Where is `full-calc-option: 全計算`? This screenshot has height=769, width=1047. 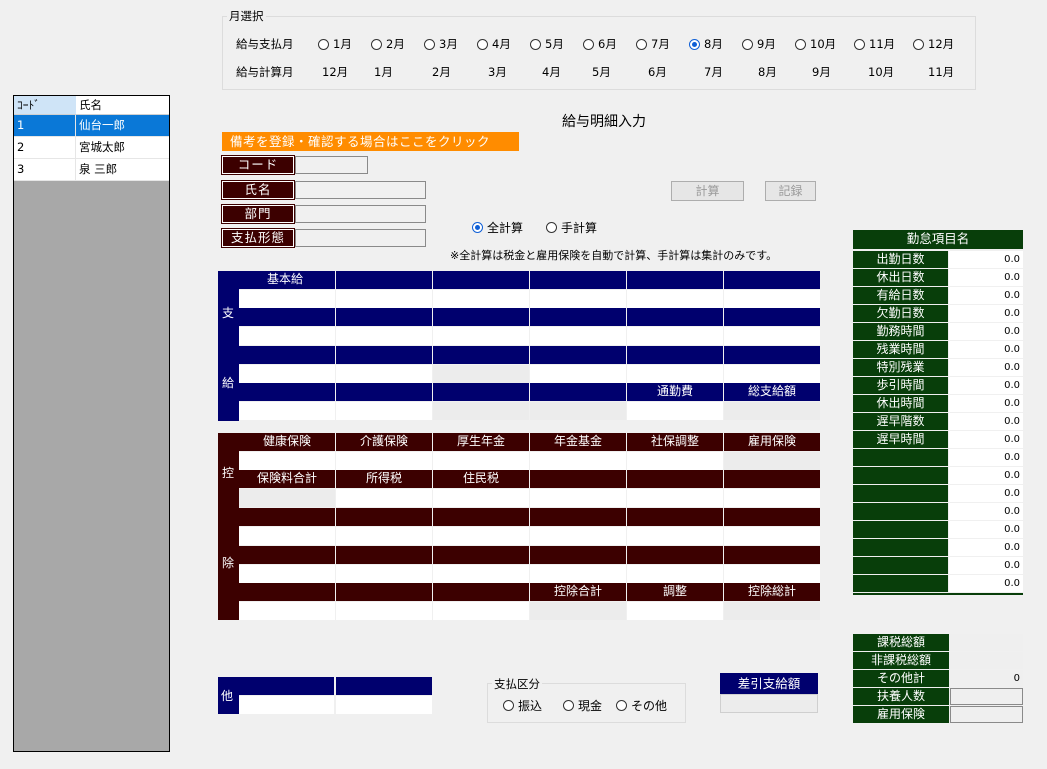 full-calc-option: 全計算 is located at coordinates (497, 227).